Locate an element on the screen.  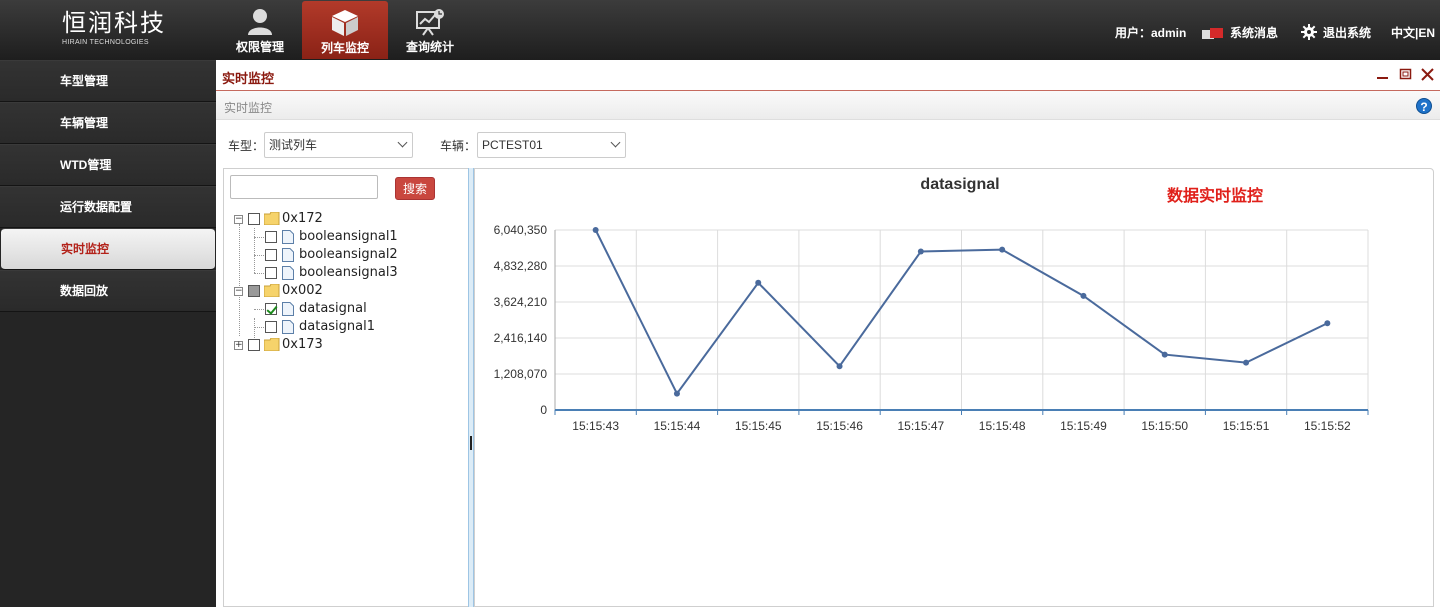
system-messages-button: 系统消息 is located at coordinates (1240, 32).